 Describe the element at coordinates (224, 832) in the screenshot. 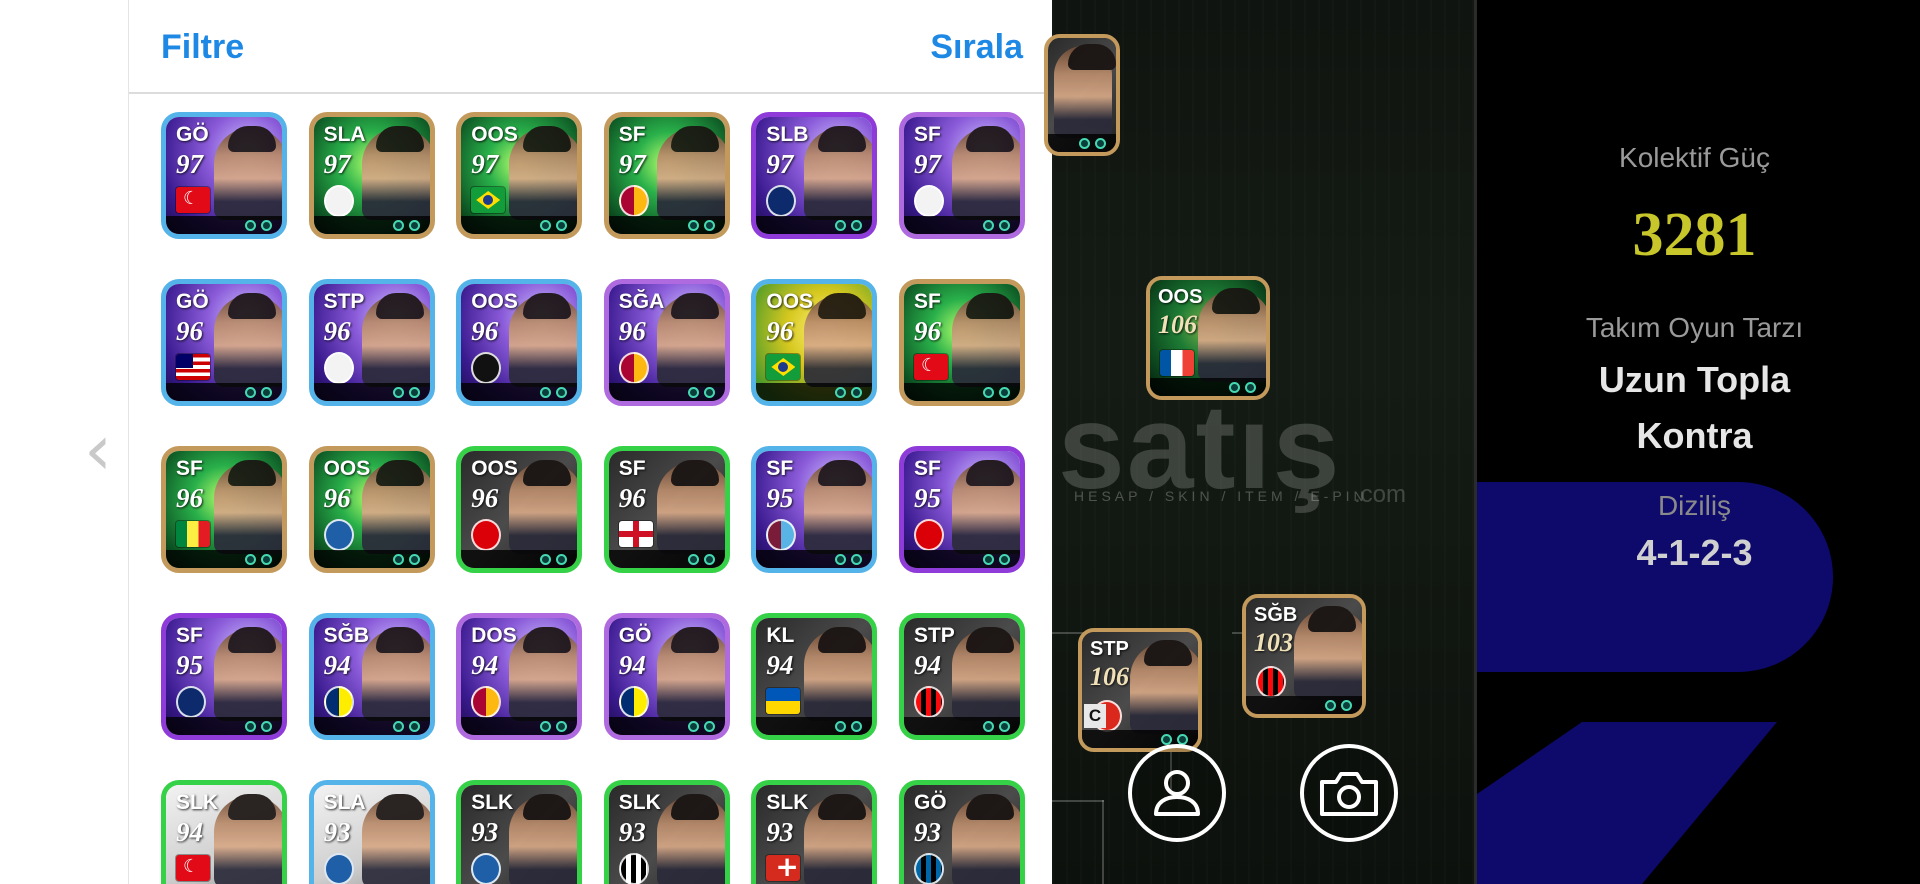

I see `player-card: SLK 94` at that location.